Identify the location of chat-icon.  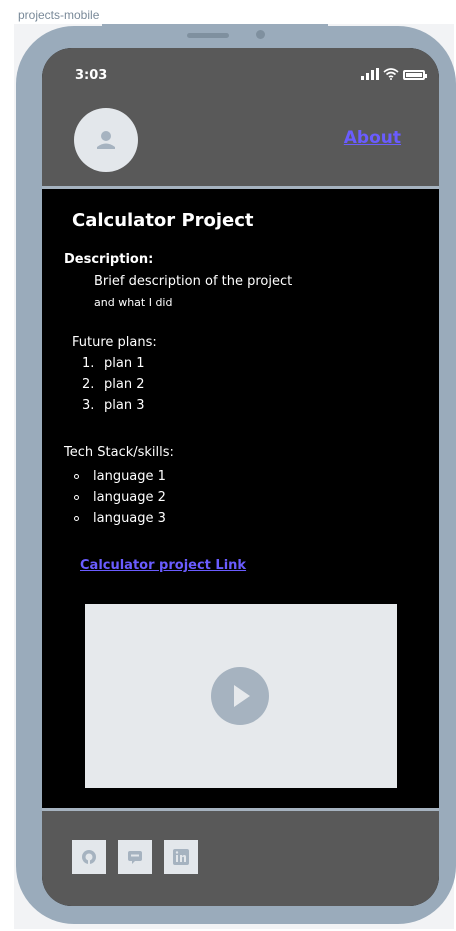
(135, 857).